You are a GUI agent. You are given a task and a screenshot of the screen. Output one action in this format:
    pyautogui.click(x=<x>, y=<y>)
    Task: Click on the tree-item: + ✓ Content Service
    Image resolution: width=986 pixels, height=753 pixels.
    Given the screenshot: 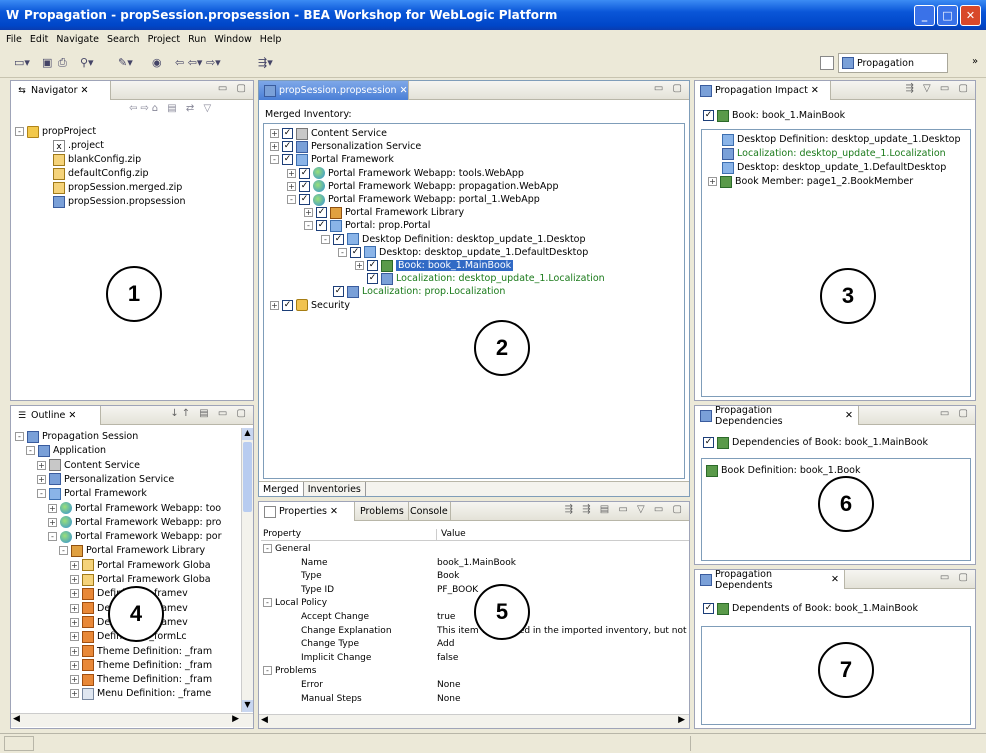 What is the action you would take?
    pyautogui.click(x=328, y=133)
    